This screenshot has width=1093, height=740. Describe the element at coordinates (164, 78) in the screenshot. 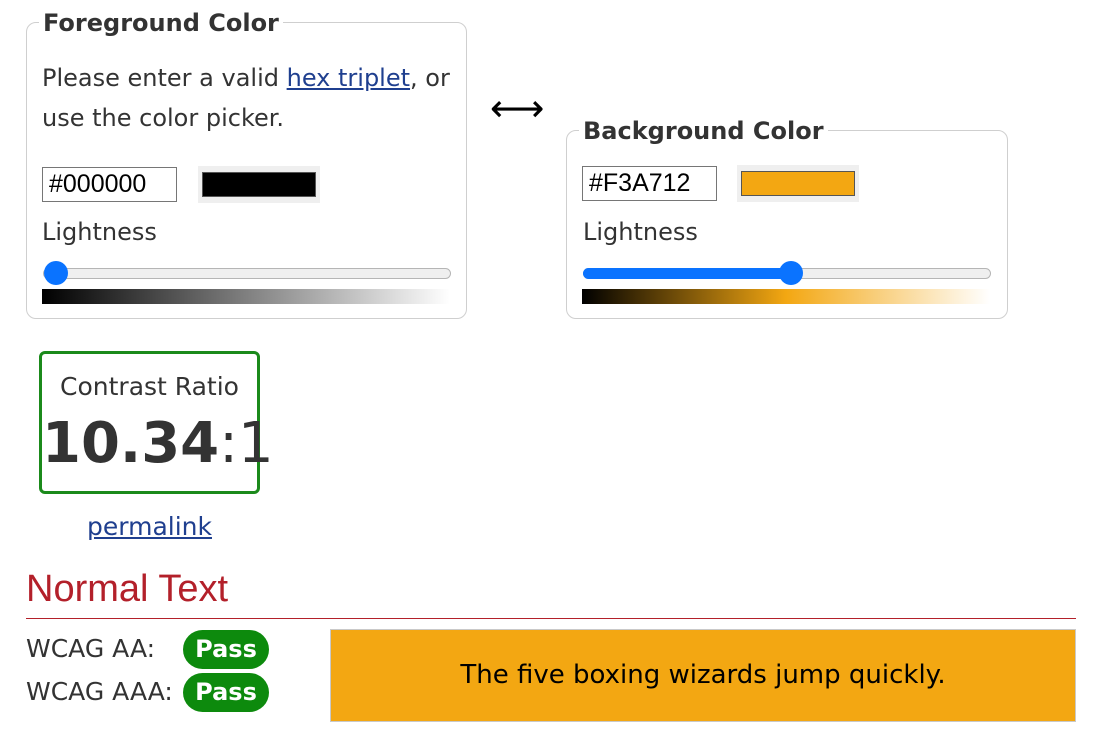

I see `description-text: Please enter a valid` at that location.